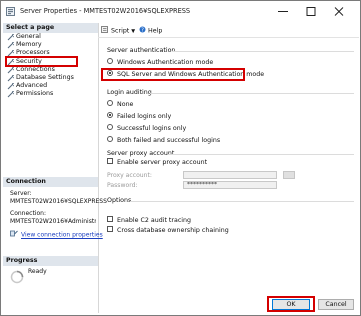 The height and width of the screenshot is (316, 361). Describe the element at coordinates (155, 31) in the screenshot. I see `help-label: Help` at that location.